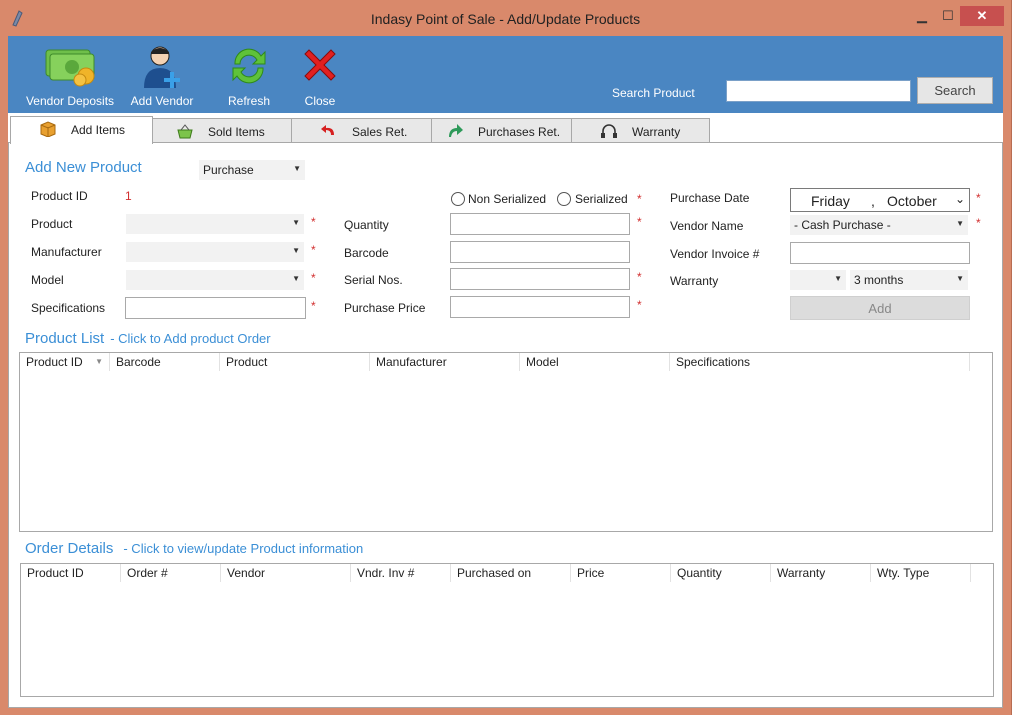 The width and height of the screenshot is (1017, 721). What do you see at coordinates (880, 200) in the screenshot?
I see `purchase-date-picker: Friday , October ⌄` at bounding box center [880, 200].